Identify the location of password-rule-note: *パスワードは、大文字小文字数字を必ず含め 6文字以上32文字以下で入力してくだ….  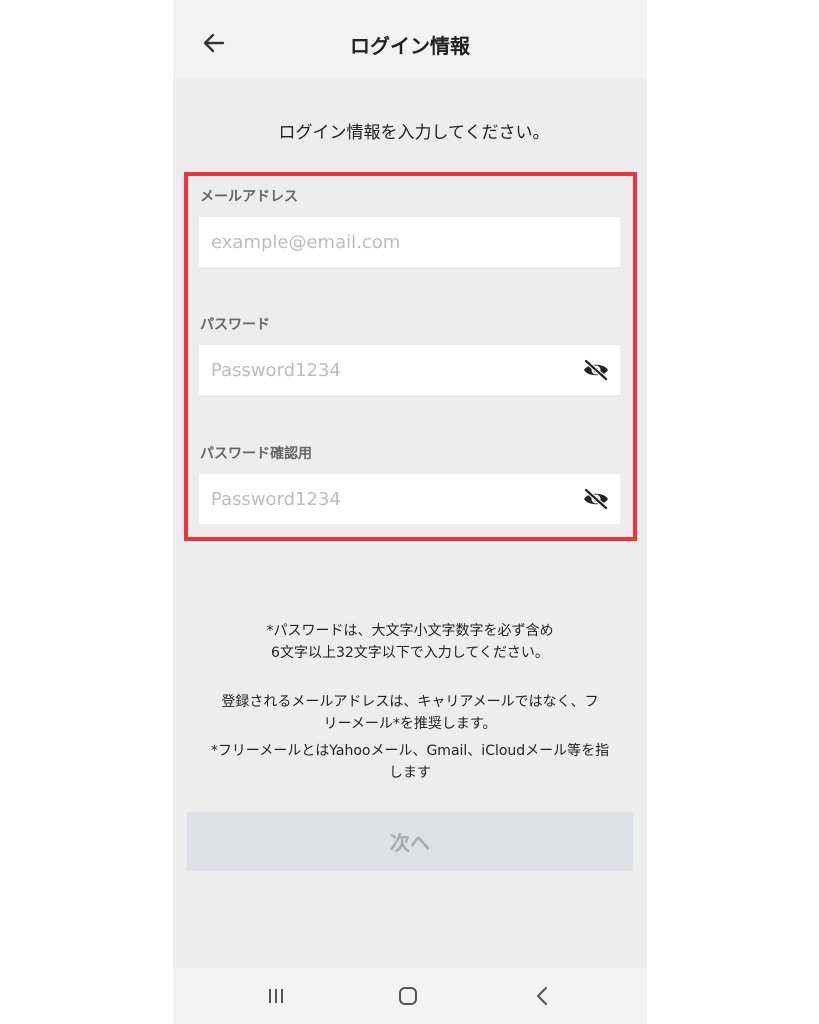
(410, 642).